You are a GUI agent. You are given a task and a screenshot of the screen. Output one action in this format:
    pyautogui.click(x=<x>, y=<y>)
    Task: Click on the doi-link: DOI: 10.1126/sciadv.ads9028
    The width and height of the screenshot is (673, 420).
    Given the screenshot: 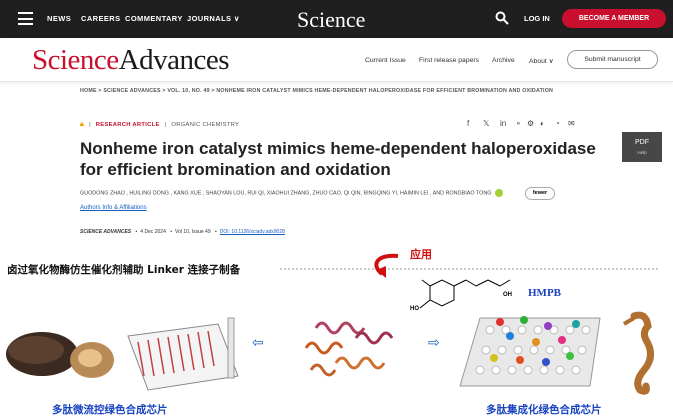 What is the action you would take?
    pyautogui.click(x=252, y=232)
    